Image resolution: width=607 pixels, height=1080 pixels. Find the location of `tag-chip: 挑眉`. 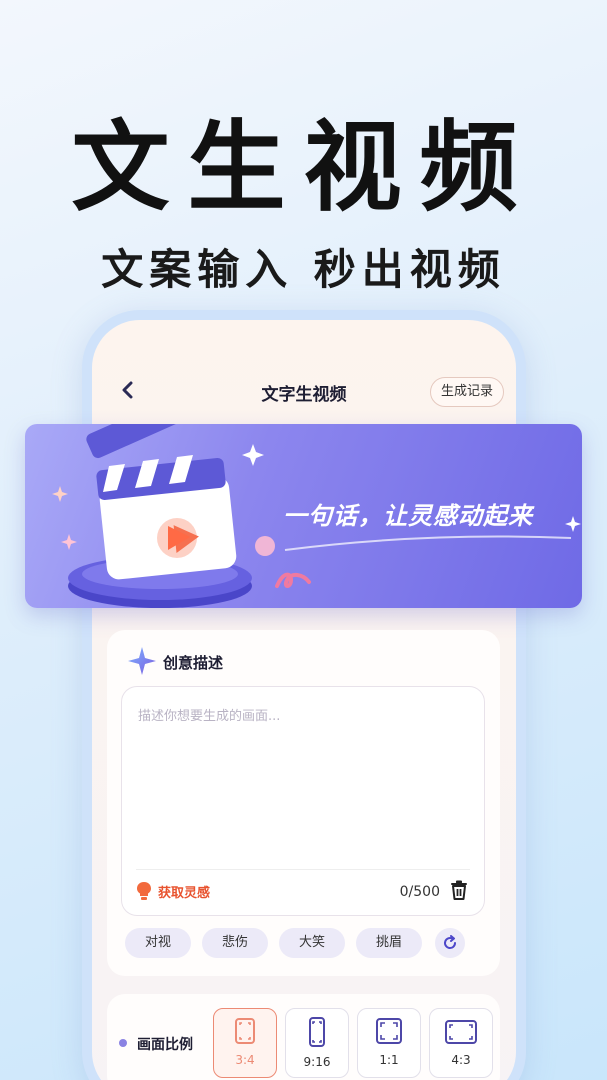

tag-chip: 挑眉 is located at coordinates (389, 943).